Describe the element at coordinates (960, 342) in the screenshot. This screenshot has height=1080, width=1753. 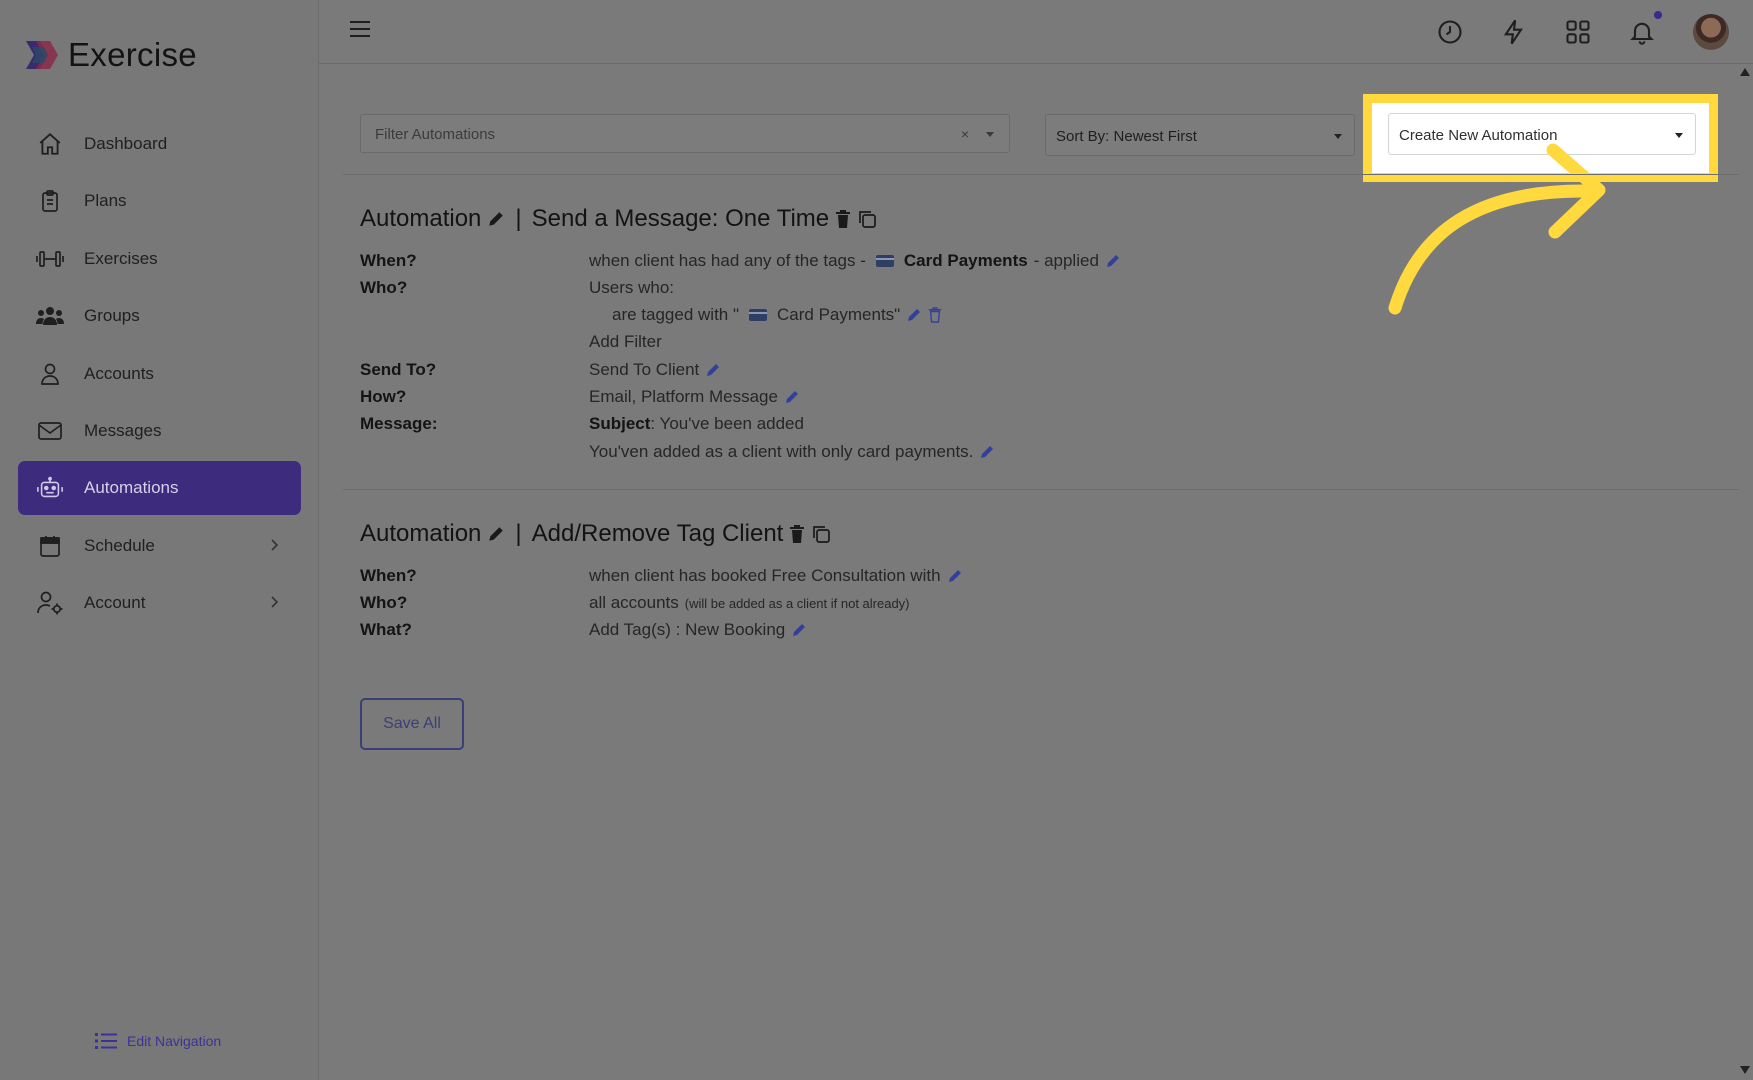
I see `add-filter-row: Add Filter` at that location.